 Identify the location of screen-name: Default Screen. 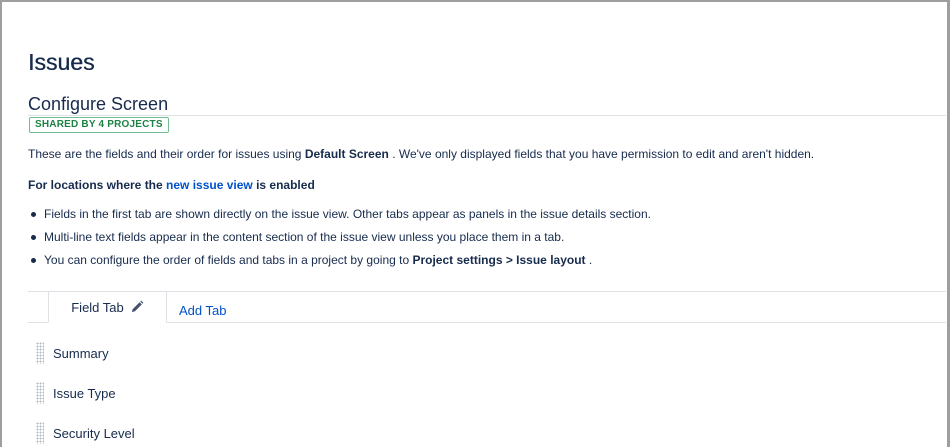
(346, 154).